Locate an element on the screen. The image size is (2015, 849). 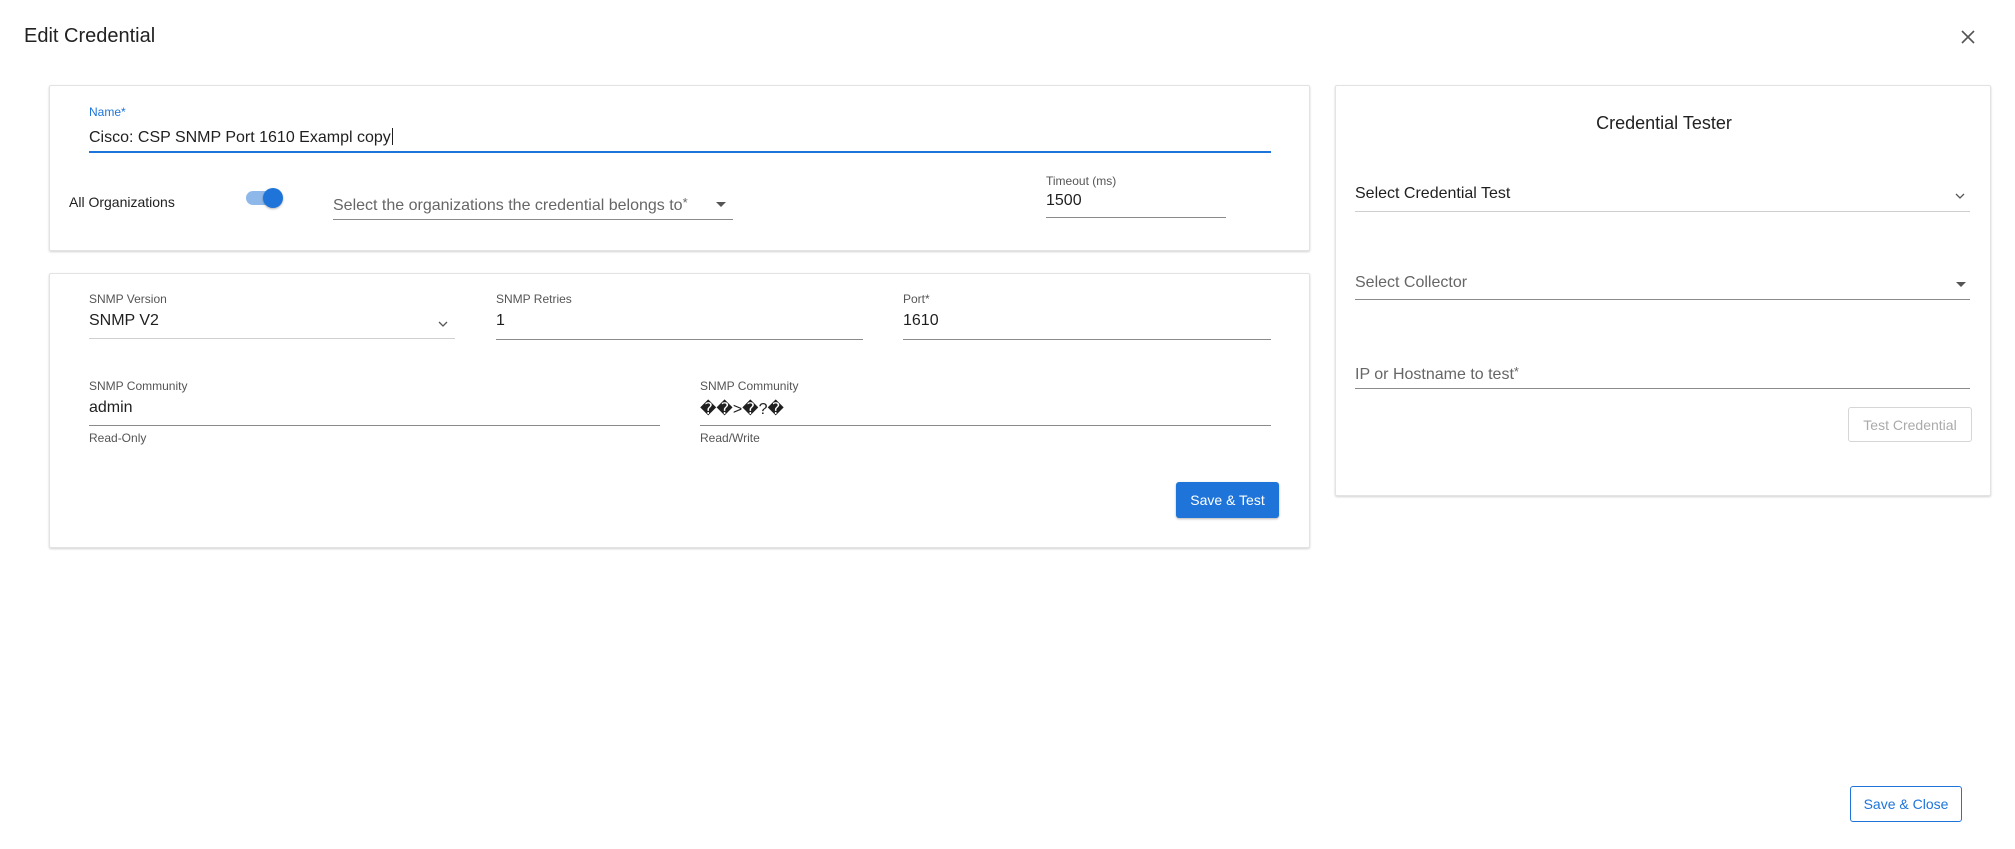
all-organizations-toggle is located at coordinates (266, 198).